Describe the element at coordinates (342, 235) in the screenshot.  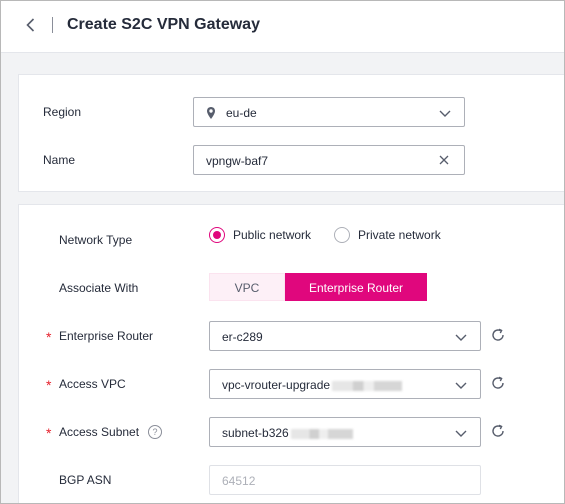
I see `radio-dot` at that location.